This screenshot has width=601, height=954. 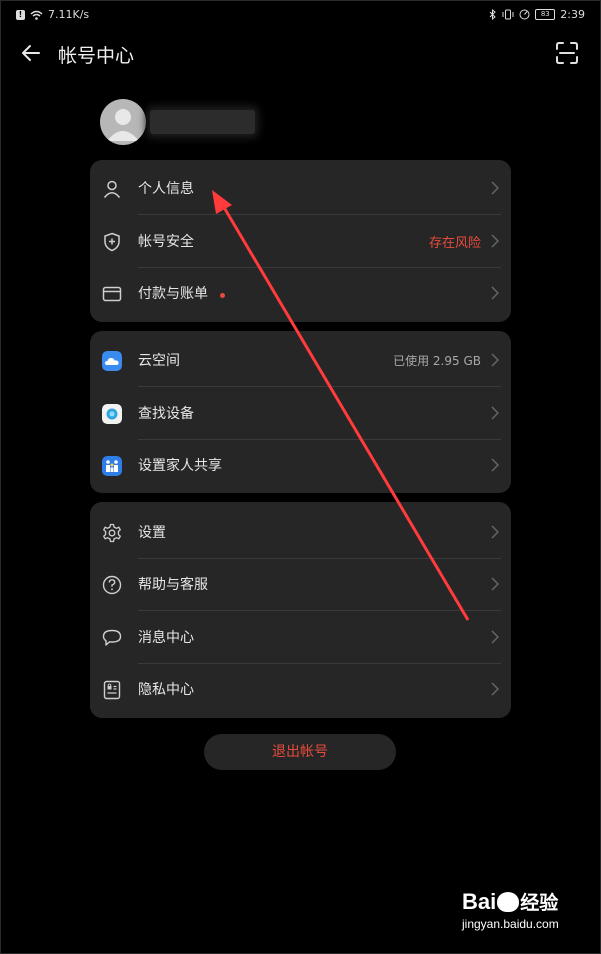 What do you see at coordinates (166, 690) in the screenshot?
I see `privacy-label: 隐私中心` at bounding box center [166, 690].